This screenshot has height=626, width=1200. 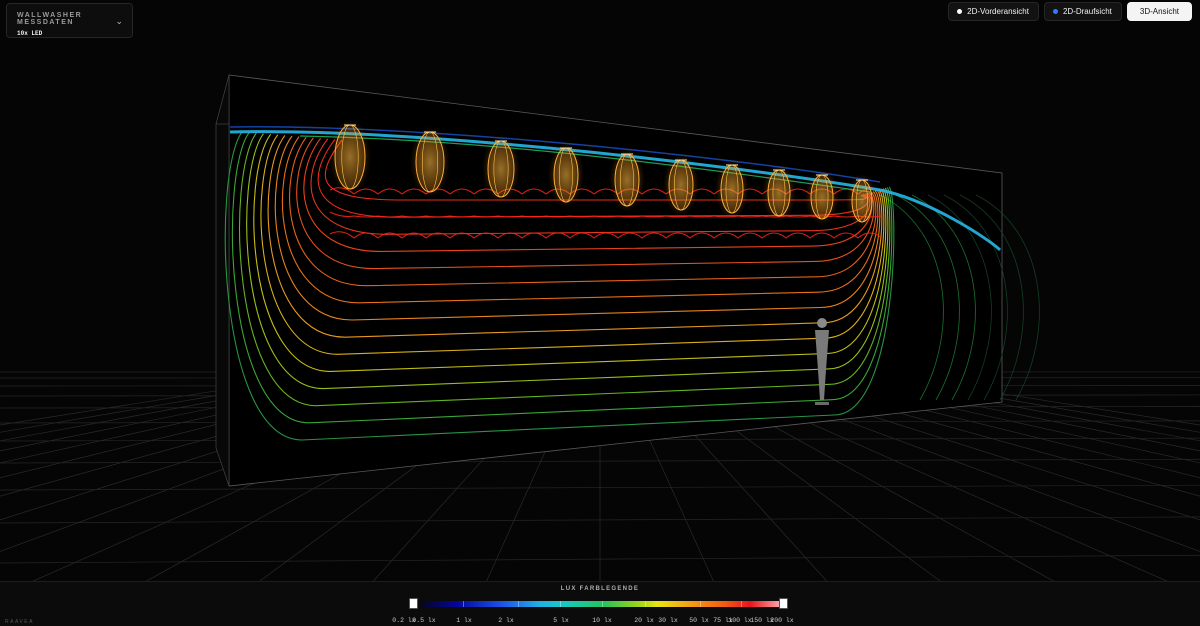 What do you see at coordinates (561, 620) in the screenshot?
I see `tick-label-5: 5 lx` at bounding box center [561, 620].